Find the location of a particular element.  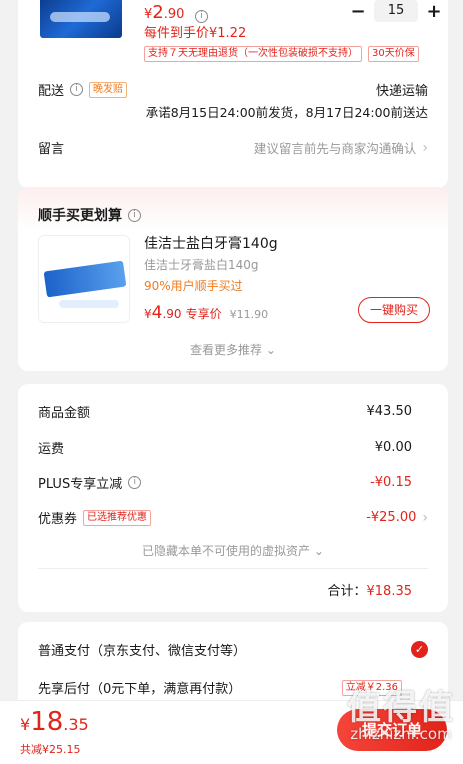

addon-item-note: 90%用户顺手买过 is located at coordinates (193, 286).